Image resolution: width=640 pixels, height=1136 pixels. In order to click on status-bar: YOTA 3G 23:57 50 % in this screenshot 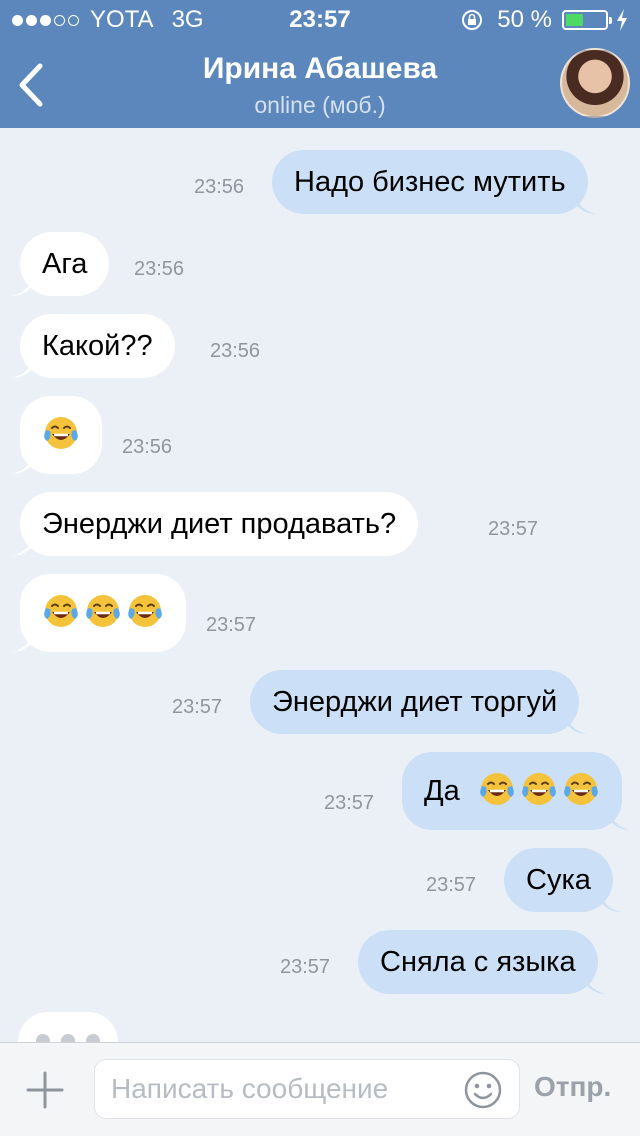, I will do `click(320, 20)`.